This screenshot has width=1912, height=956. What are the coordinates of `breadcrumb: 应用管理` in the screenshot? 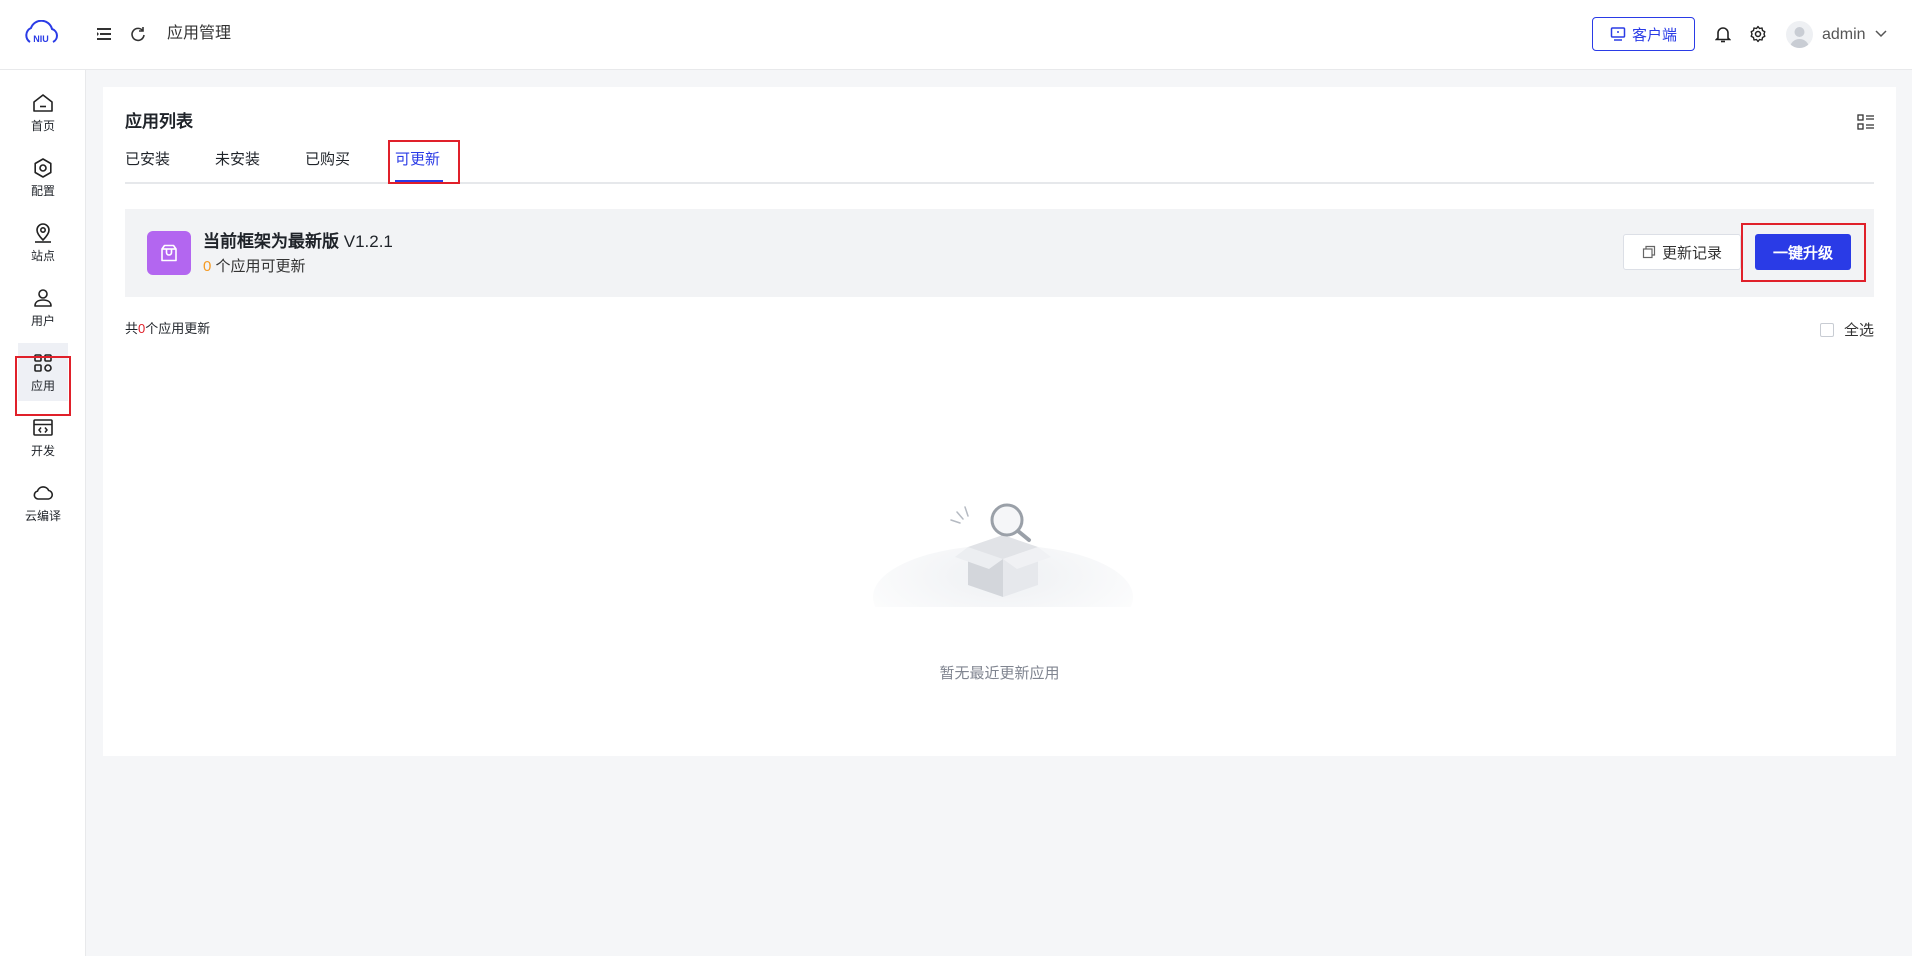 It's located at (199, 33).